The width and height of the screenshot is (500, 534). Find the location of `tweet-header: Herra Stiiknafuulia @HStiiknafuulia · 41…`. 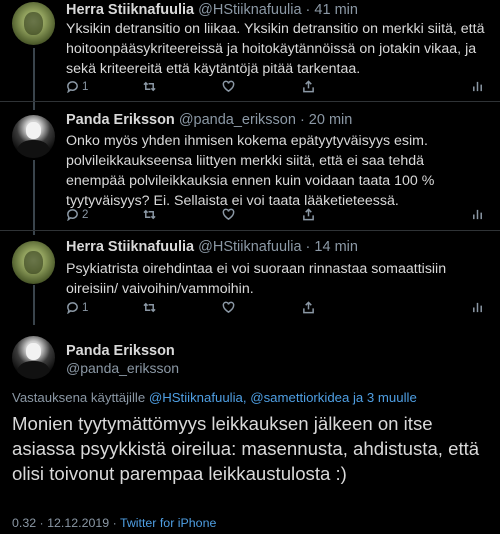

tweet-header: Herra Stiiknafuulia @HStiiknafuulia · 41… is located at coordinates (212, 10).